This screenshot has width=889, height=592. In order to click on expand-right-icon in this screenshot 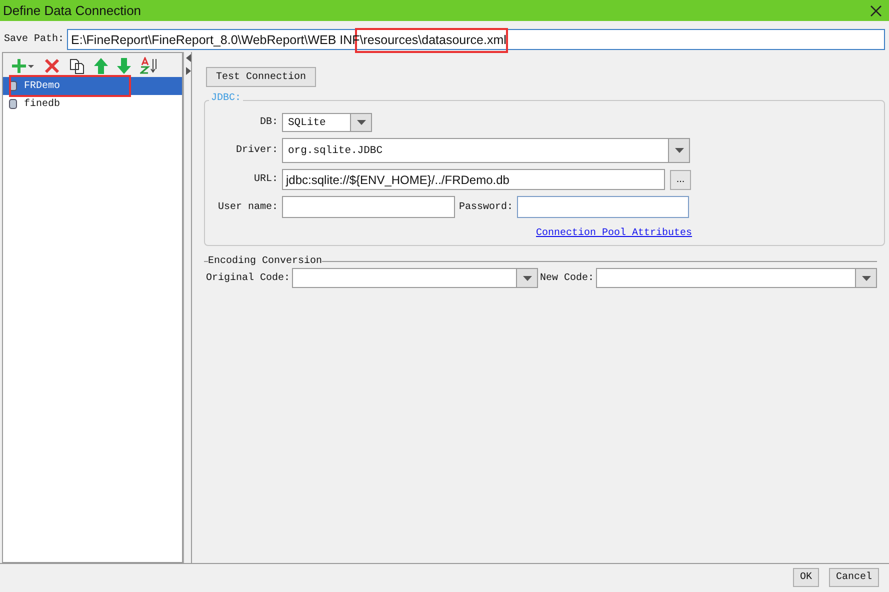, I will do `click(188, 71)`.